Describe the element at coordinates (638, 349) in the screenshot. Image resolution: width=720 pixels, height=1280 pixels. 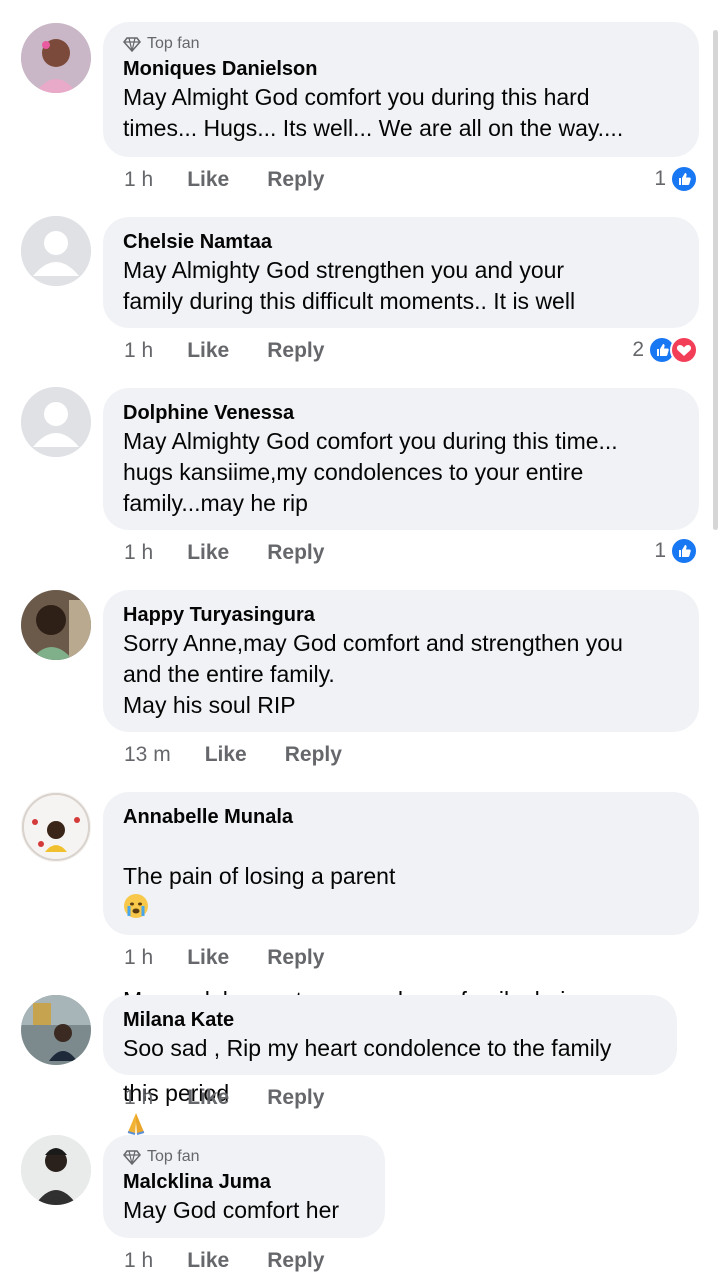
I see `reaction-count: 2` at that location.